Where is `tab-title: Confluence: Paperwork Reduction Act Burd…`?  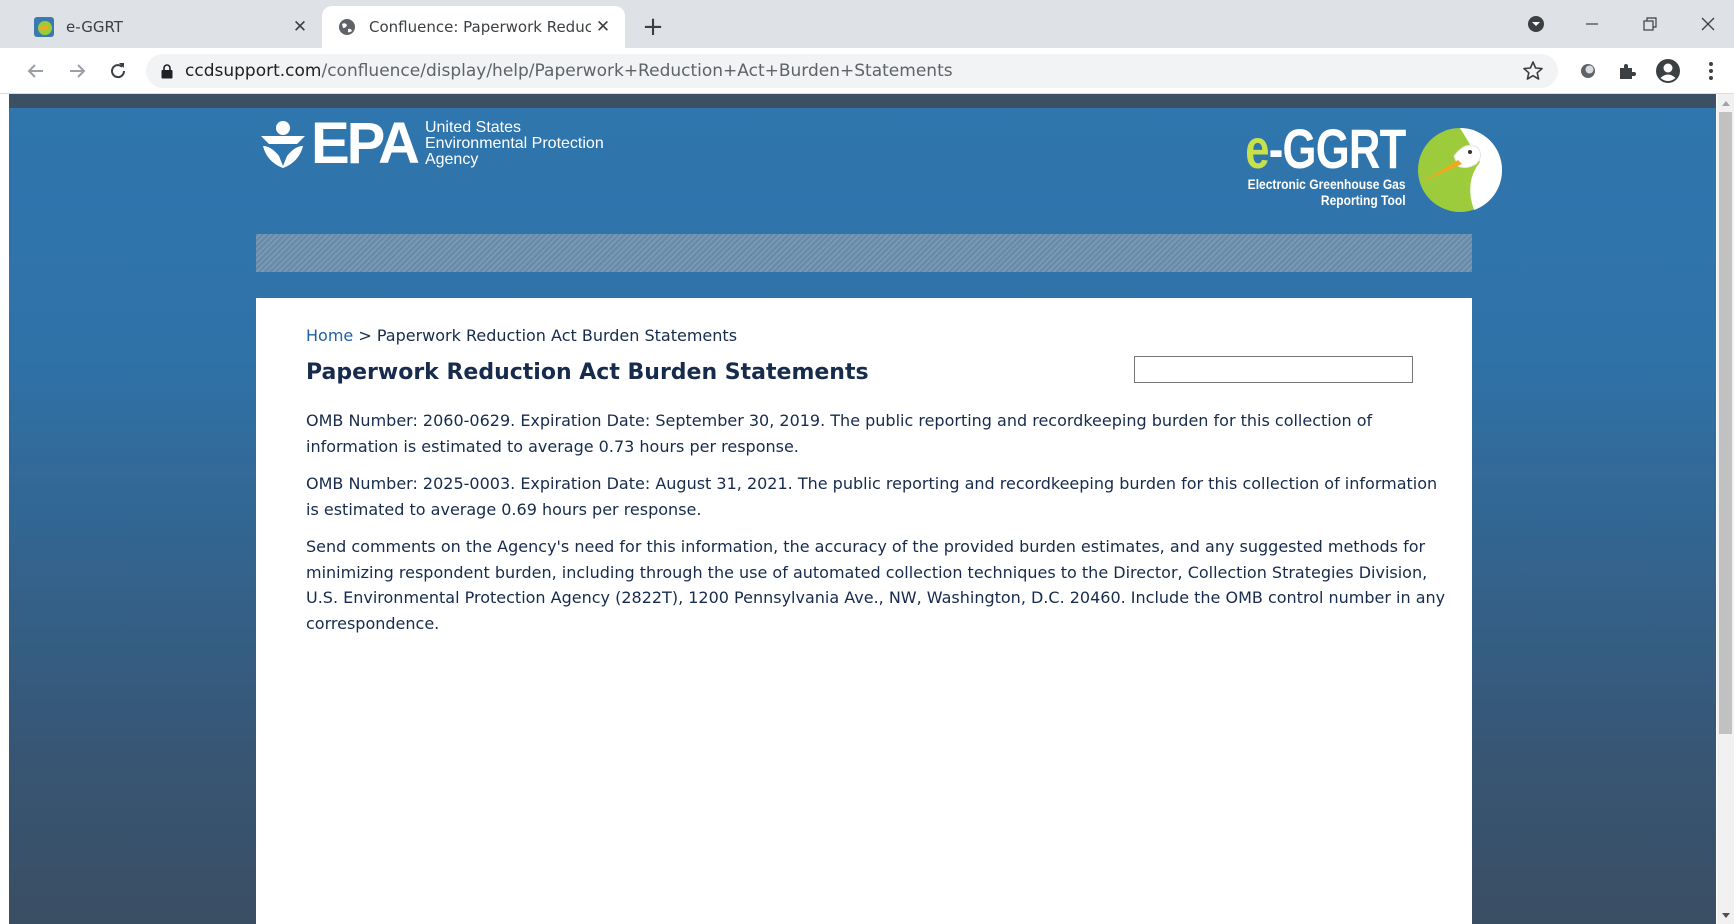
tab-title: Confluence: Paperwork Reduction Act Burd… is located at coordinates (480, 27).